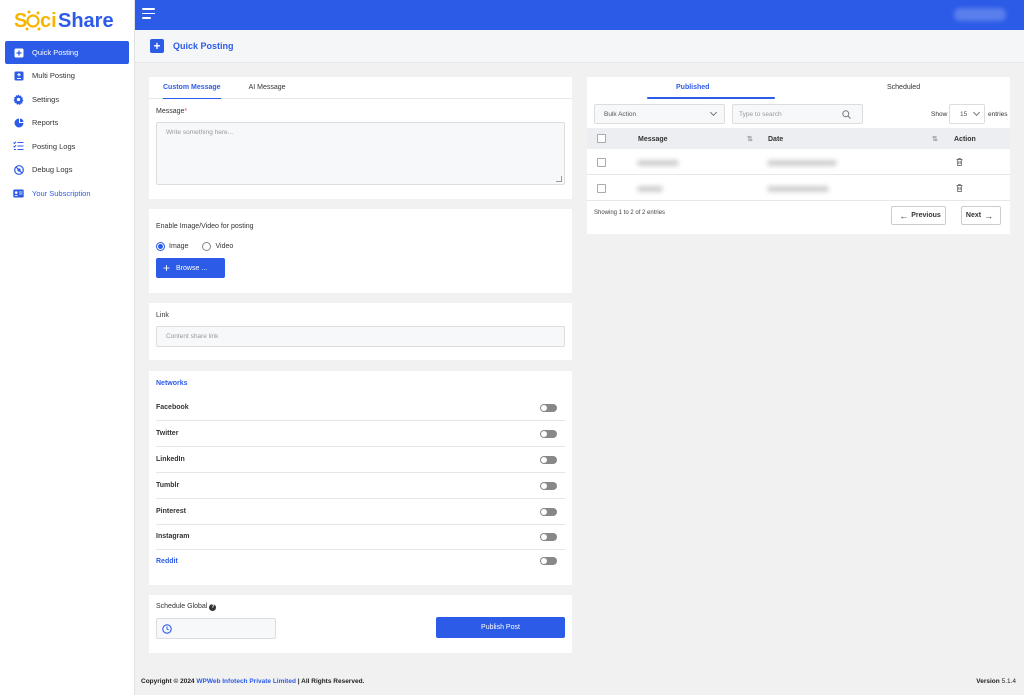 The width and height of the screenshot is (1024, 695). What do you see at coordinates (67, 170) in the screenshot?
I see `sidebar-item-debug-logs: Debug Logs` at bounding box center [67, 170].